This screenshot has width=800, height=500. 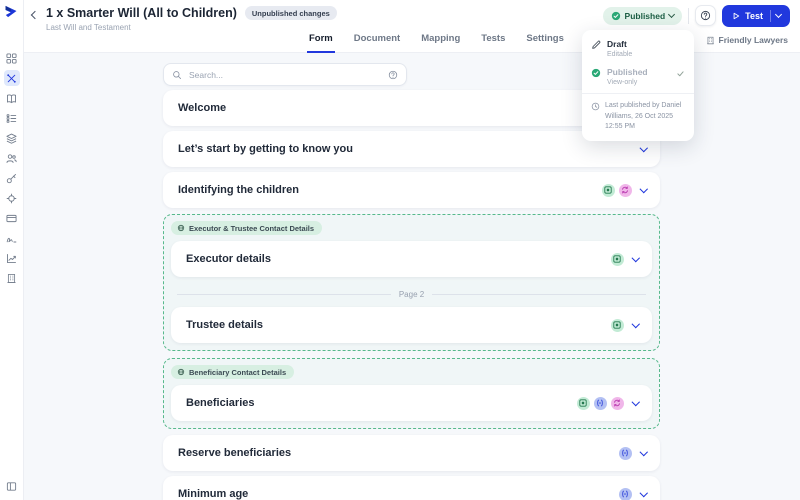 What do you see at coordinates (596, 45) in the screenshot?
I see `pencil-icon` at bounding box center [596, 45].